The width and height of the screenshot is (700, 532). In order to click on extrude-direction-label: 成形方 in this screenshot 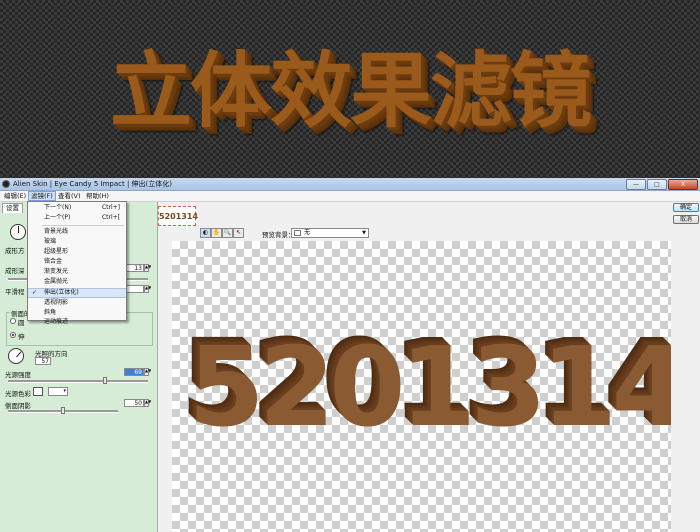, I will do `click(15, 251)`.